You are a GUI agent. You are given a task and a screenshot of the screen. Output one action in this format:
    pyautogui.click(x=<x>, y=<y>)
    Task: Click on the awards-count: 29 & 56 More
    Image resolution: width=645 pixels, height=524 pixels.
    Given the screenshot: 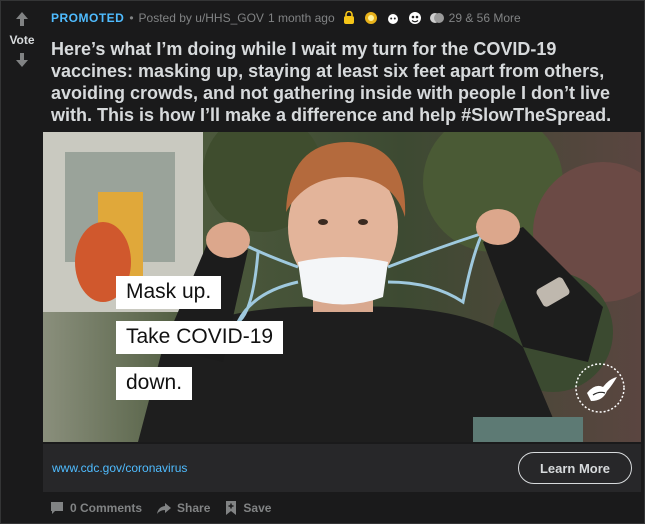 What is the action you would take?
    pyautogui.click(x=485, y=18)
    